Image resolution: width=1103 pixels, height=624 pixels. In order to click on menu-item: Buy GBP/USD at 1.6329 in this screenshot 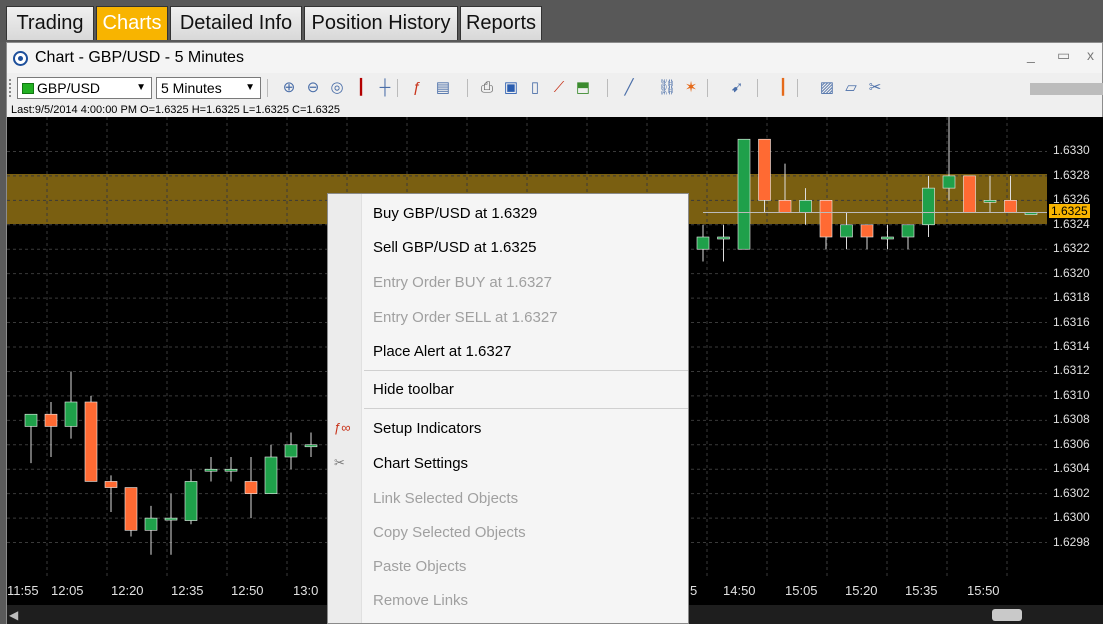, I will do `click(455, 213)`.